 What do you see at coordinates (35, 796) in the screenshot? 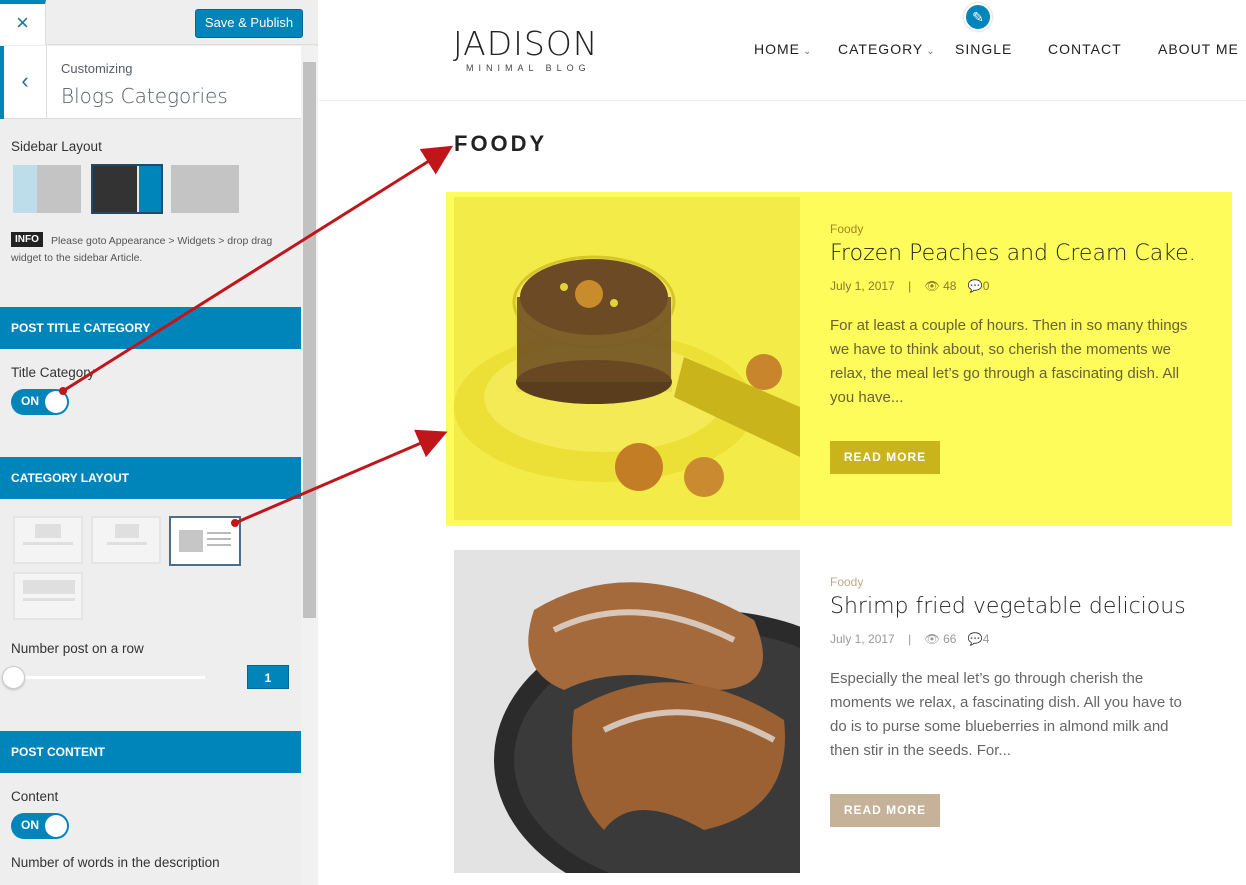
I see `content-label: Content` at bounding box center [35, 796].